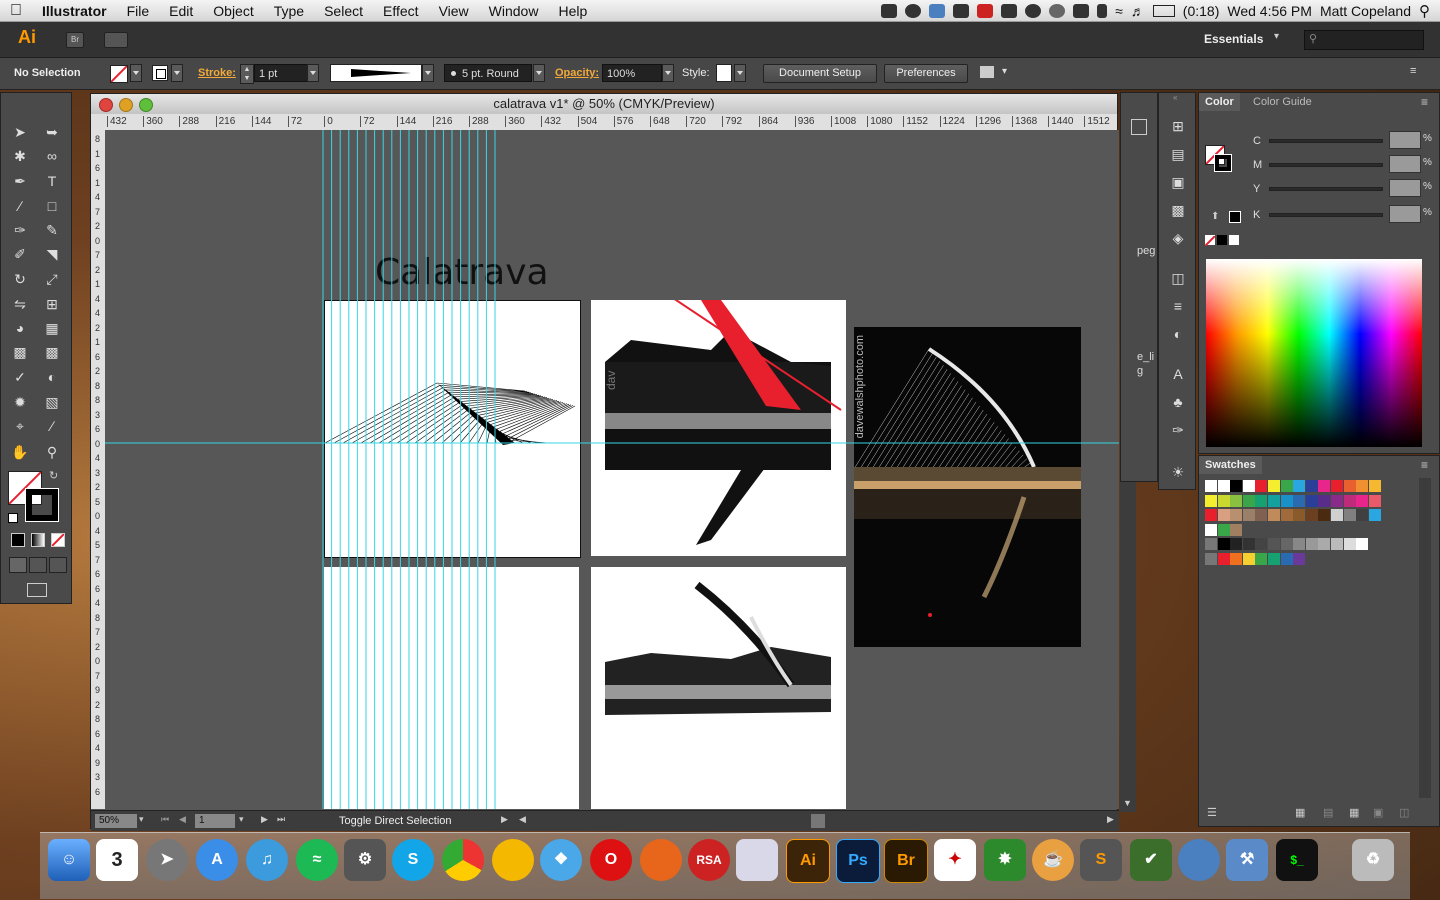 This screenshot has width=1440, height=900. Describe the element at coordinates (522, 819) in the screenshot. I see `scroll-left-icon: ◀` at that location.